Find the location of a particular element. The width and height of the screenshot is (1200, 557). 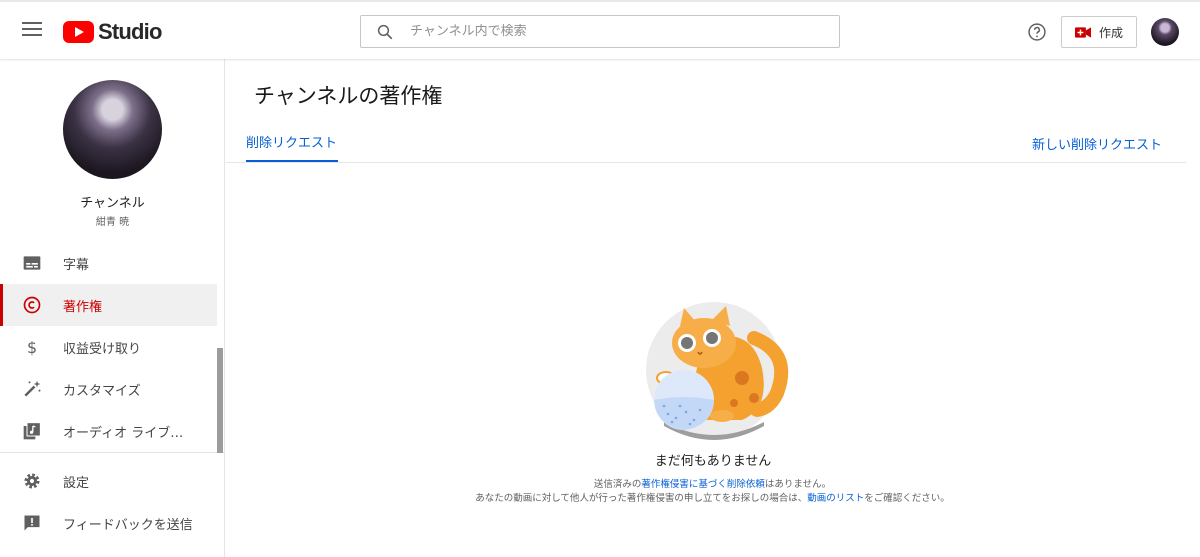

empty-state-description: 送信済みの著作権侵害に基づく削除依頼はありません。 is located at coordinates (712, 483).